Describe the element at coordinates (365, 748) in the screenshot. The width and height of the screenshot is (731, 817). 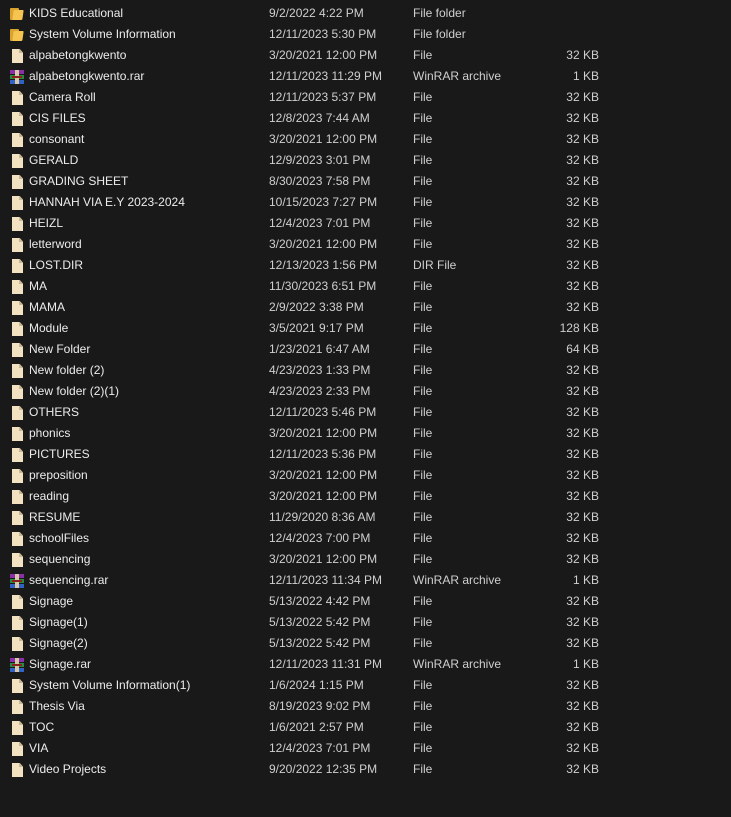
I see `file-row: VIA 12/4/2023 7:01 PM File 32 KB` at that location.